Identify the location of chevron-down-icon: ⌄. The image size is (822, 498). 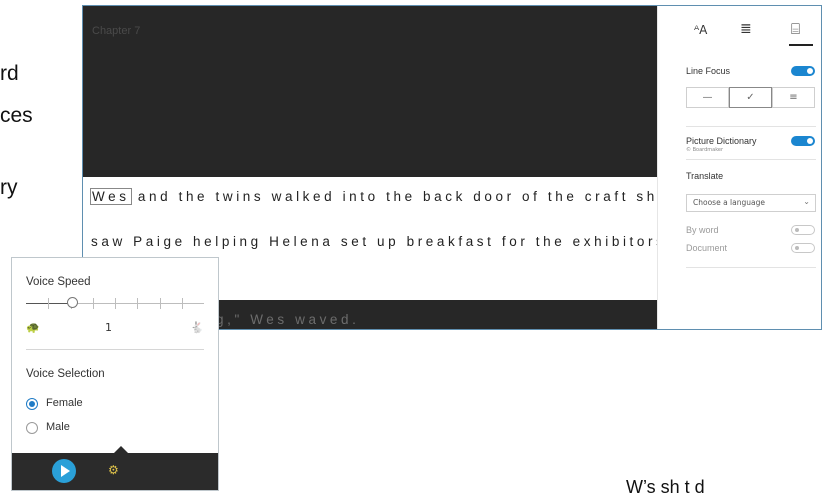
(806, 201).